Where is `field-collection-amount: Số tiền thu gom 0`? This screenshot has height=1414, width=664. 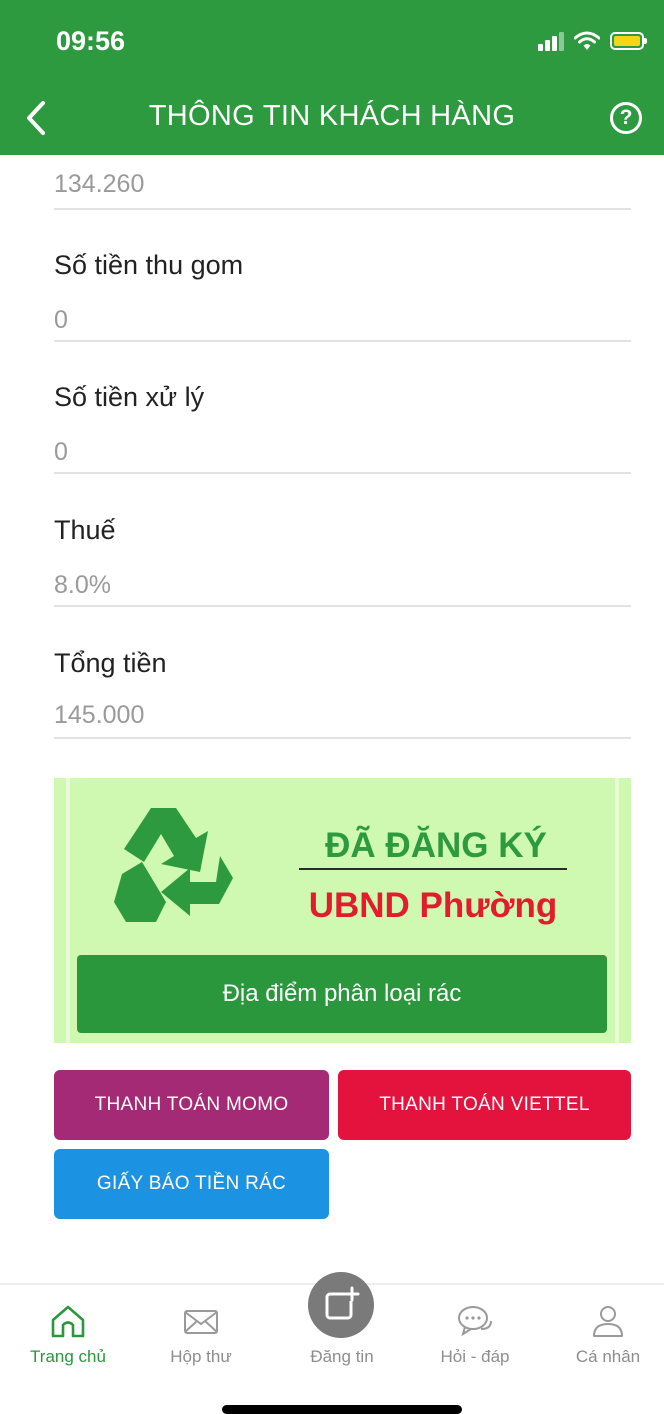 field-collection-amount: Số tiền thu gom 0 is located at coordinates (342, 296).